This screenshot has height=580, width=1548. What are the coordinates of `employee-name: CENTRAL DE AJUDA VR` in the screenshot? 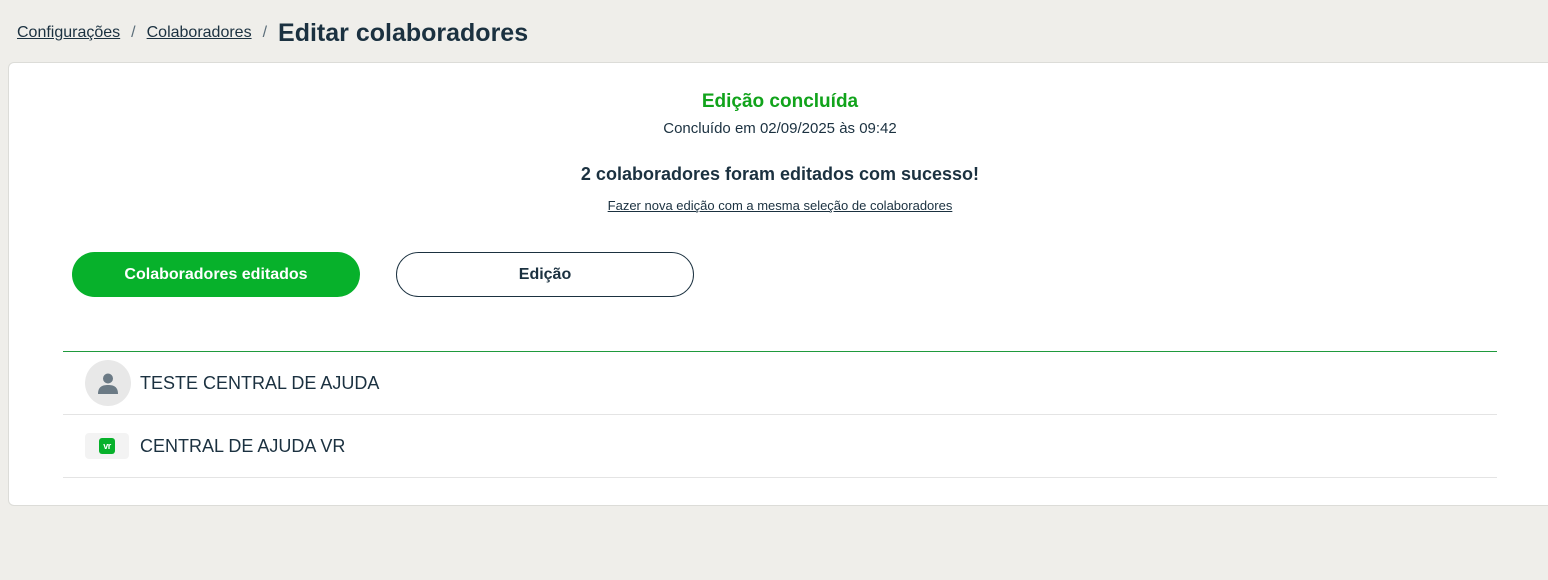 It's located at (243, 445).